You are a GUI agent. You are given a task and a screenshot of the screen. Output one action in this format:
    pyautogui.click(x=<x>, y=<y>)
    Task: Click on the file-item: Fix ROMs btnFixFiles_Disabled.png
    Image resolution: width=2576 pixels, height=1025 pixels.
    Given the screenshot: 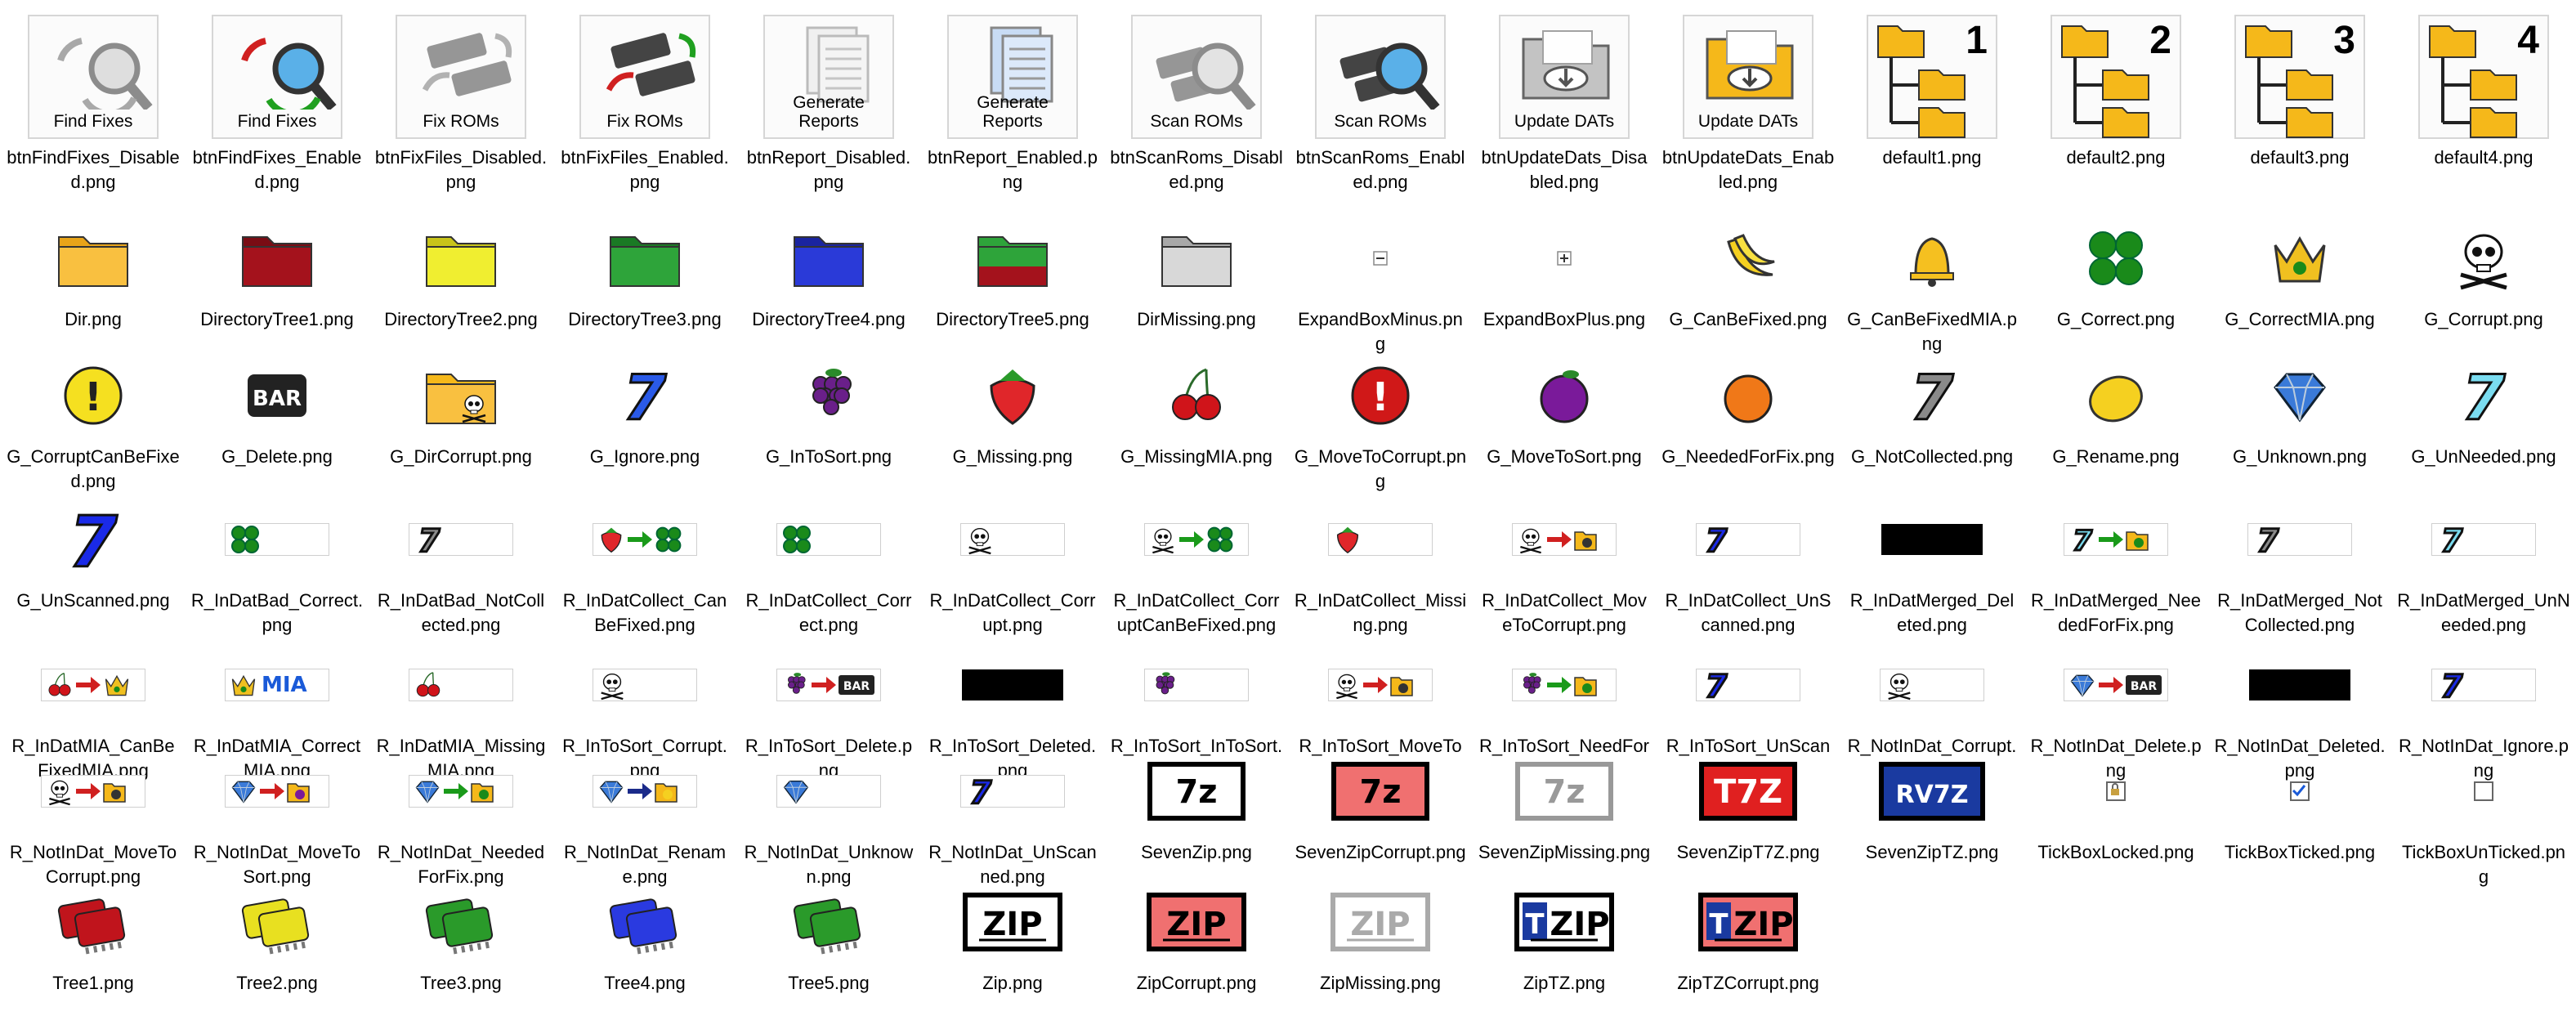 What is the action you would take?
    pyautogui.click(x=460, y=97)
    